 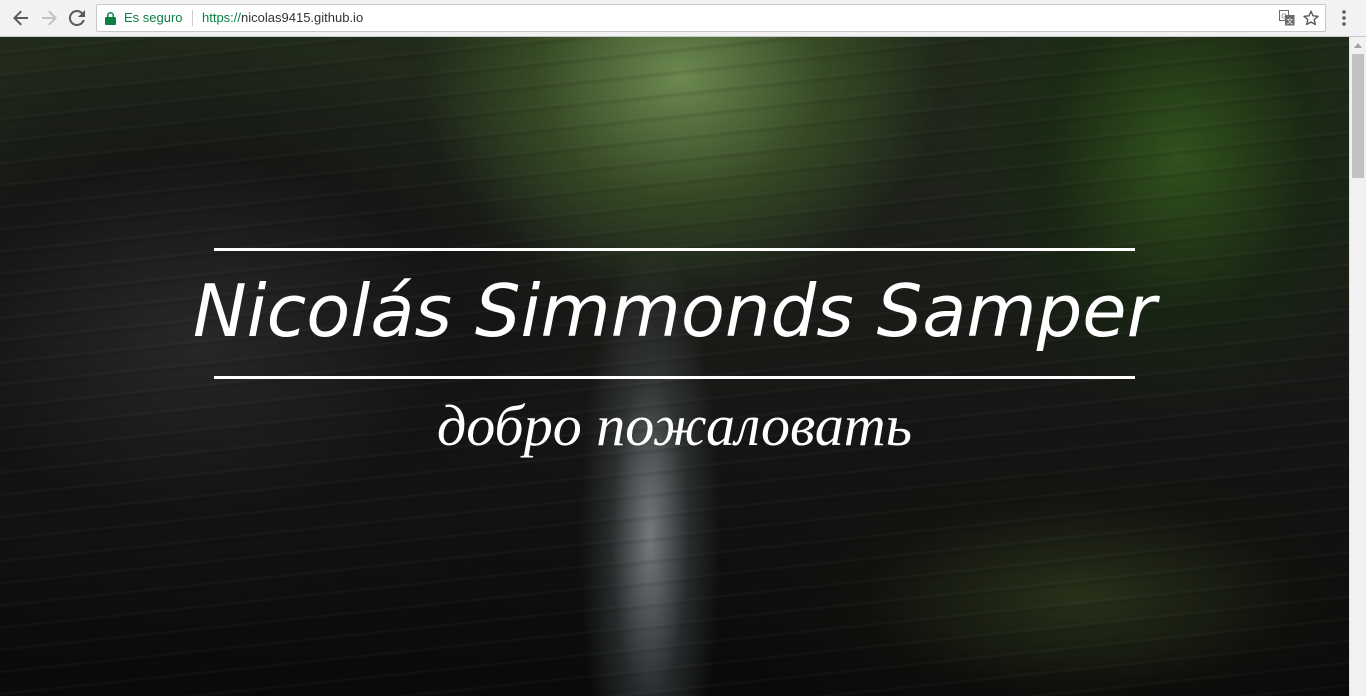 I want to click on hero-bottom-rule, so click(x=674, y=377).